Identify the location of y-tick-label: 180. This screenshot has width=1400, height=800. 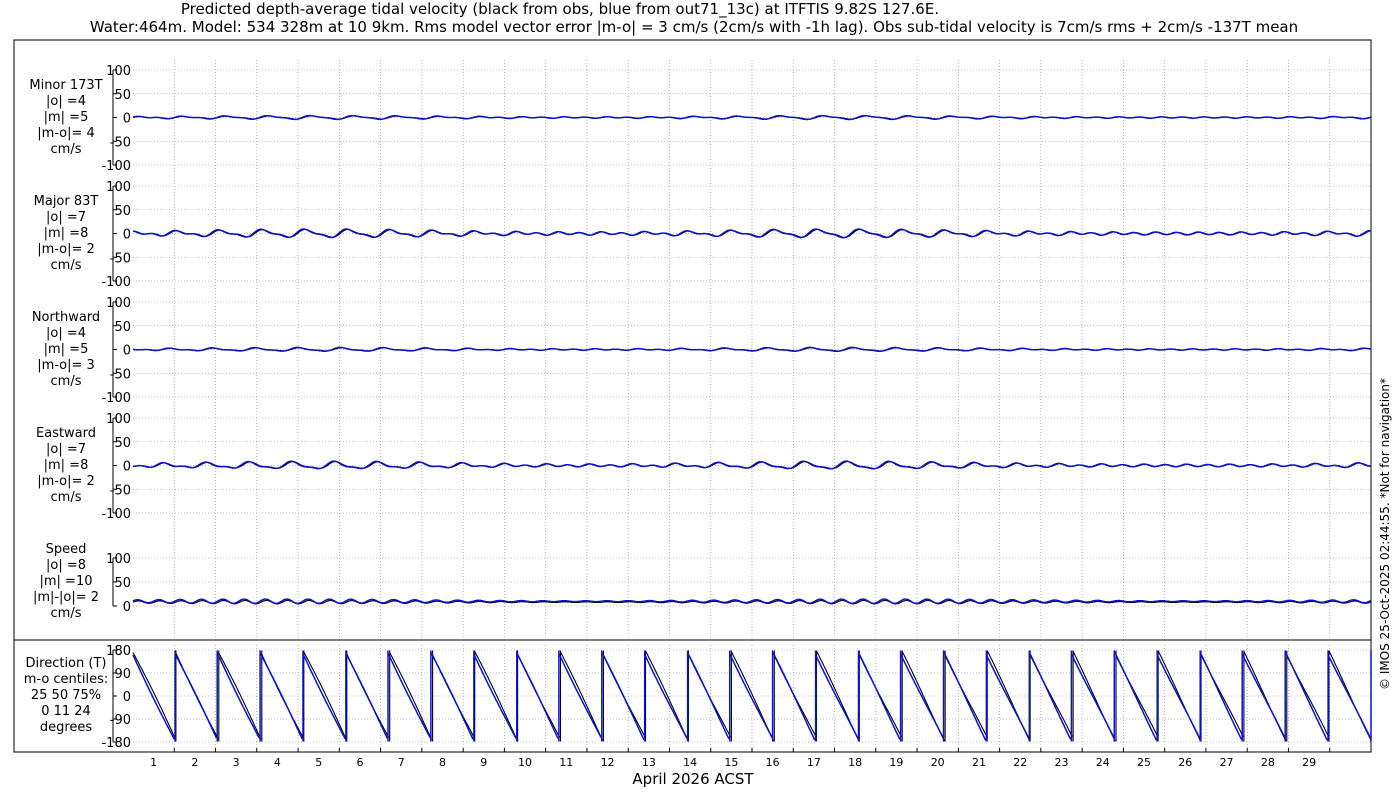
(118, 651).